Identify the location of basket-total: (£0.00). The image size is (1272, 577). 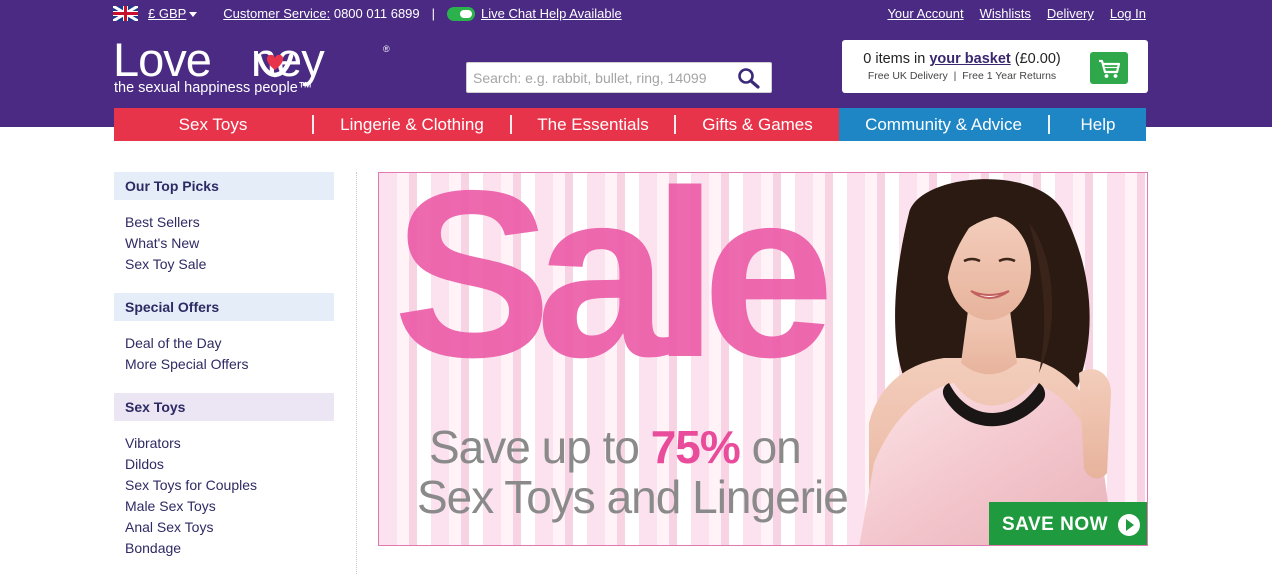
(1037, 59).